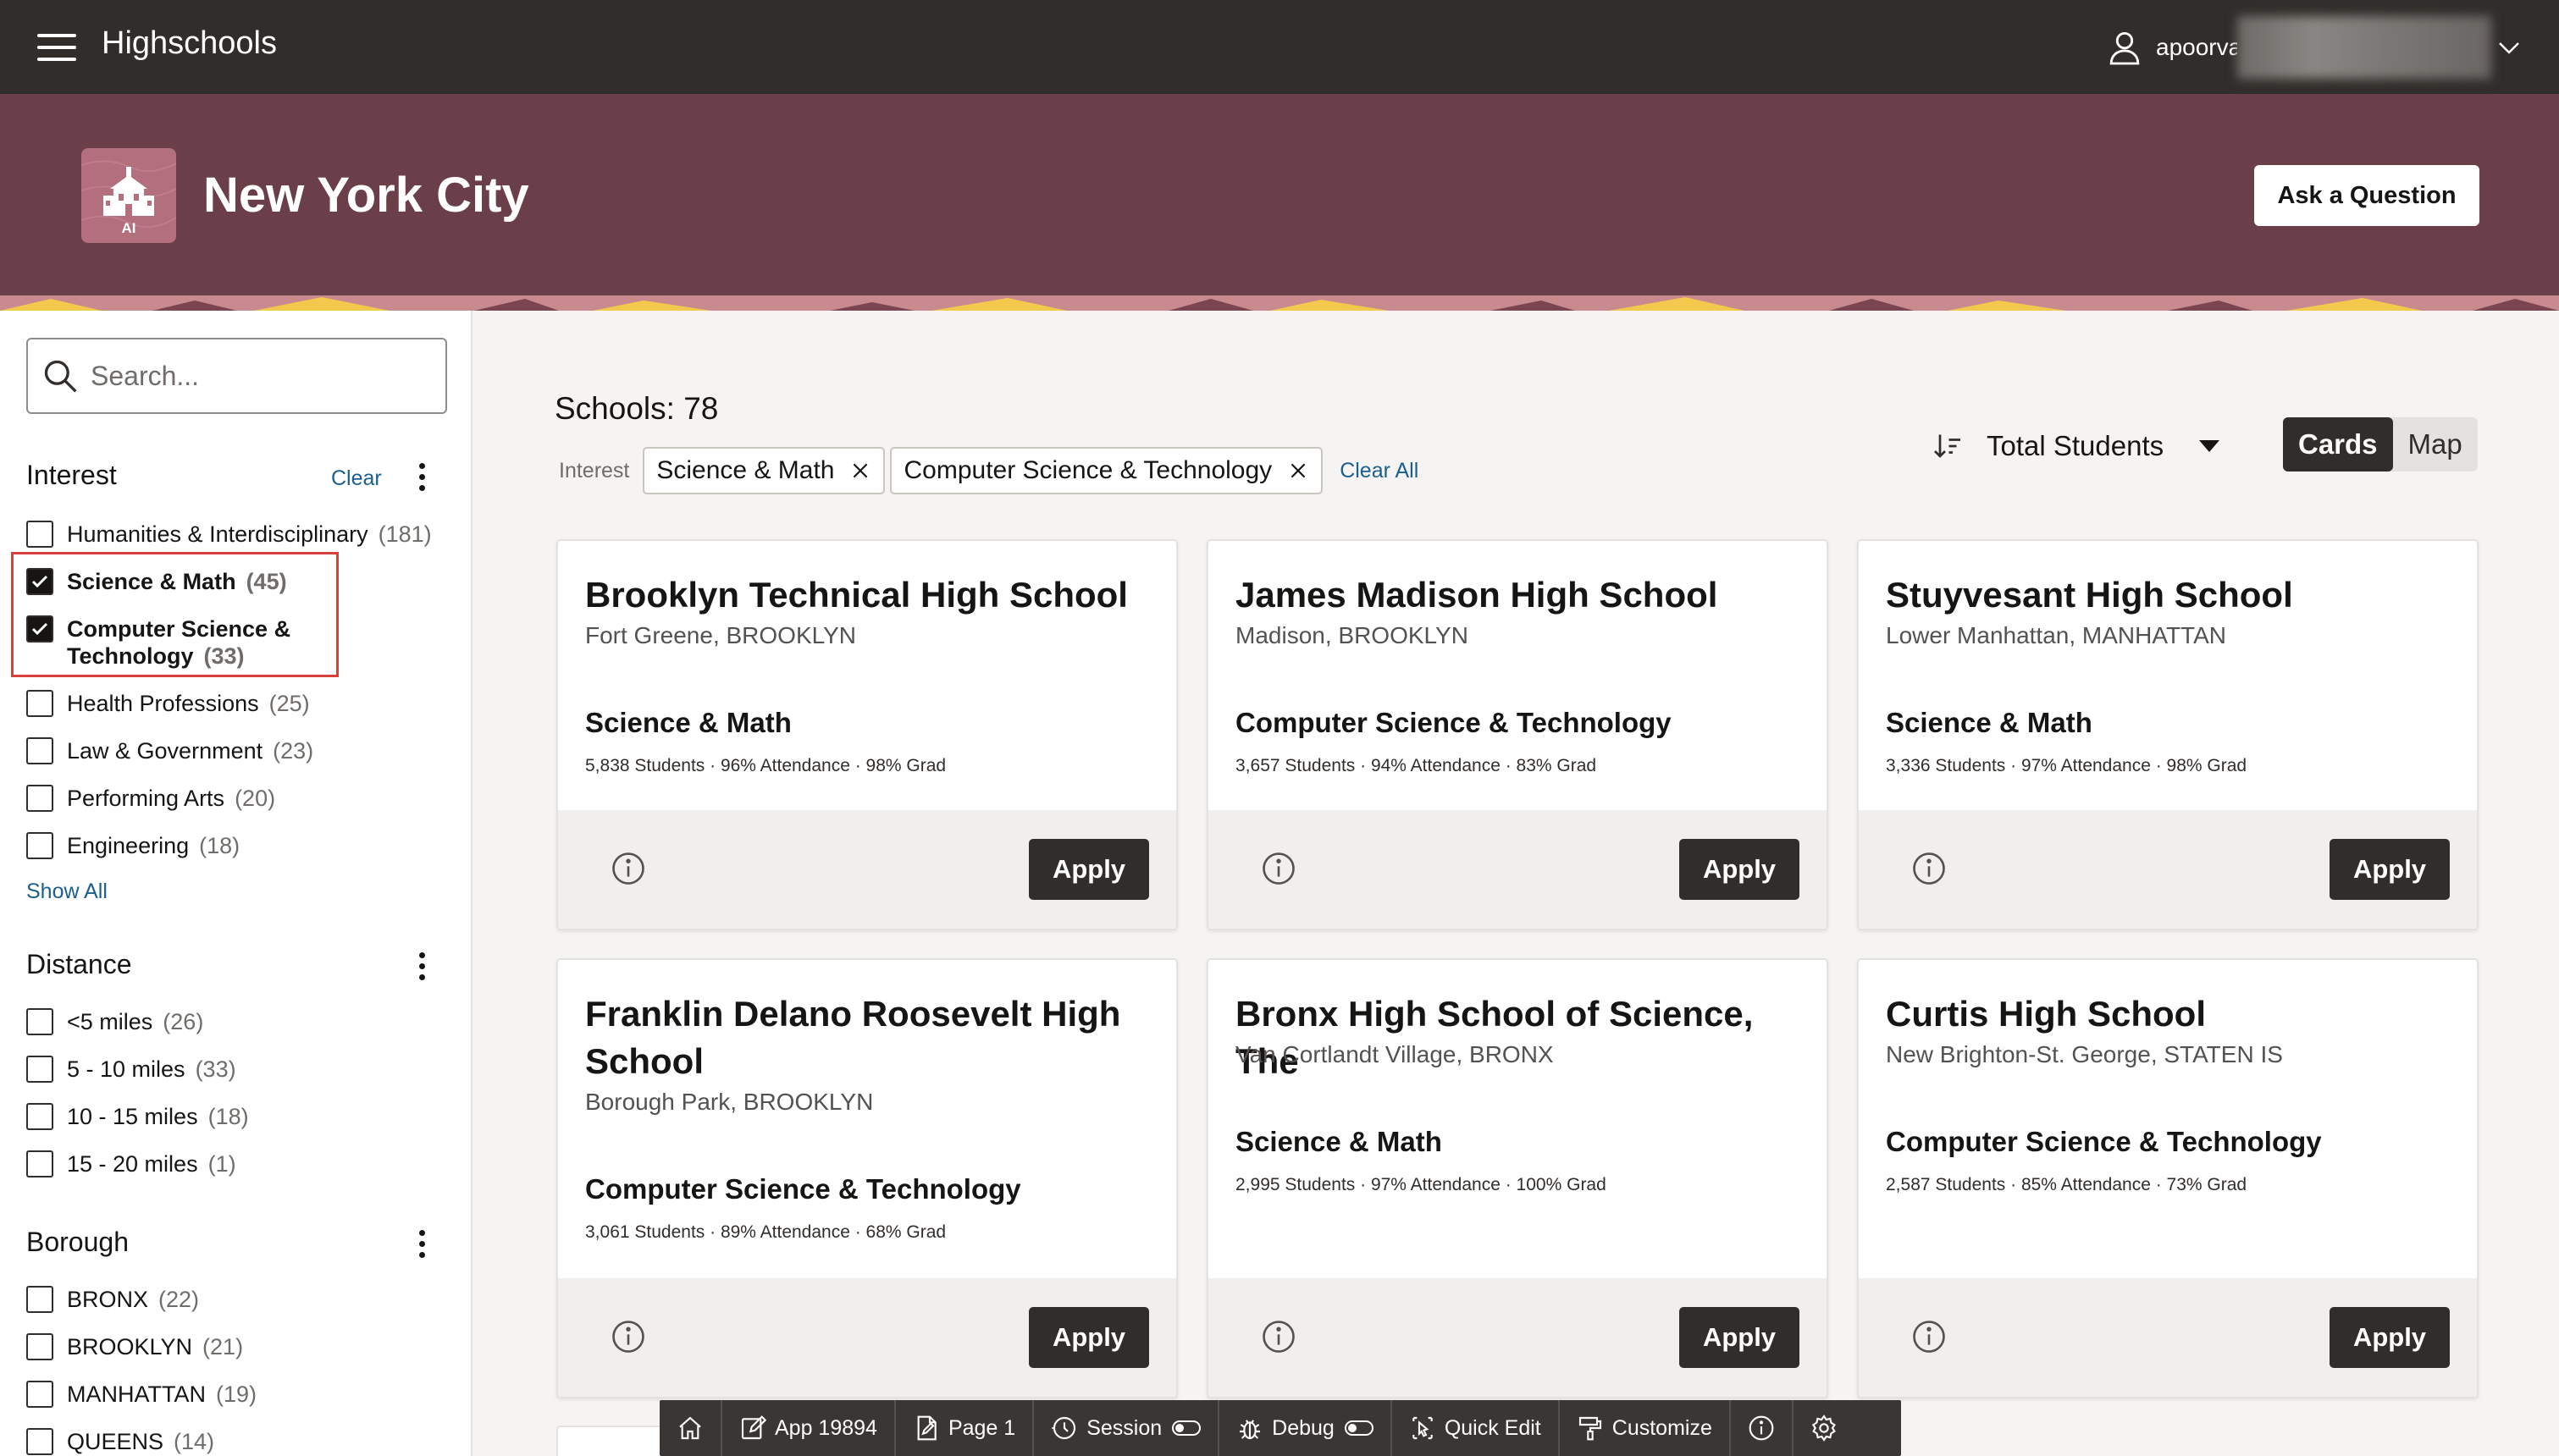 The image size is (2559, 1456). I want to click on interest-option: Performing Arts (20), so click(151, 798).